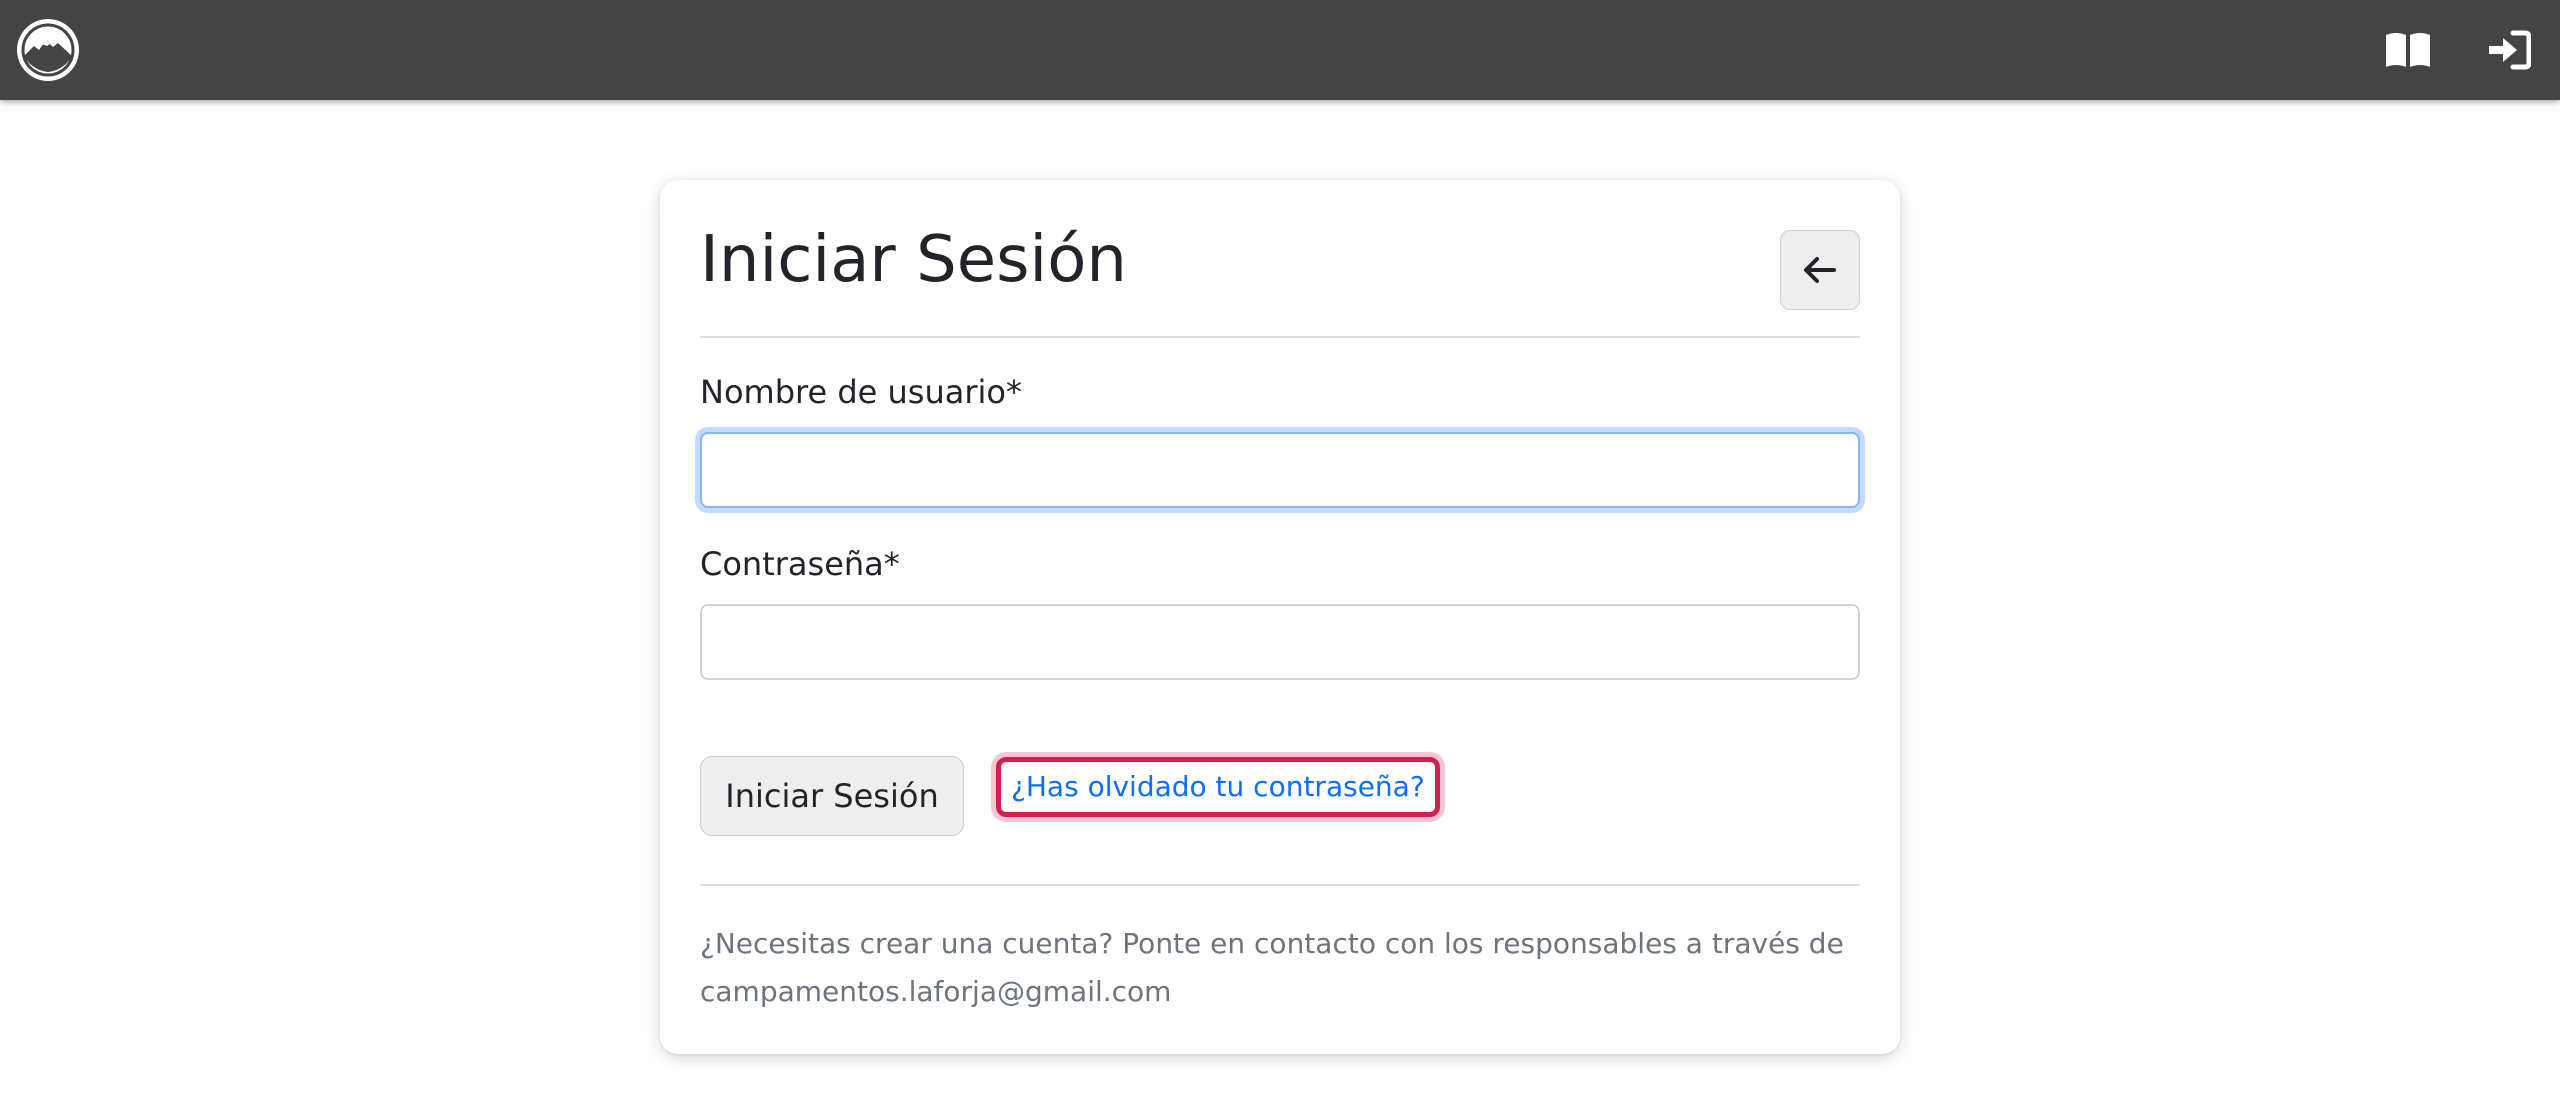  I want to click on top-navbar, so click(1280, 50).